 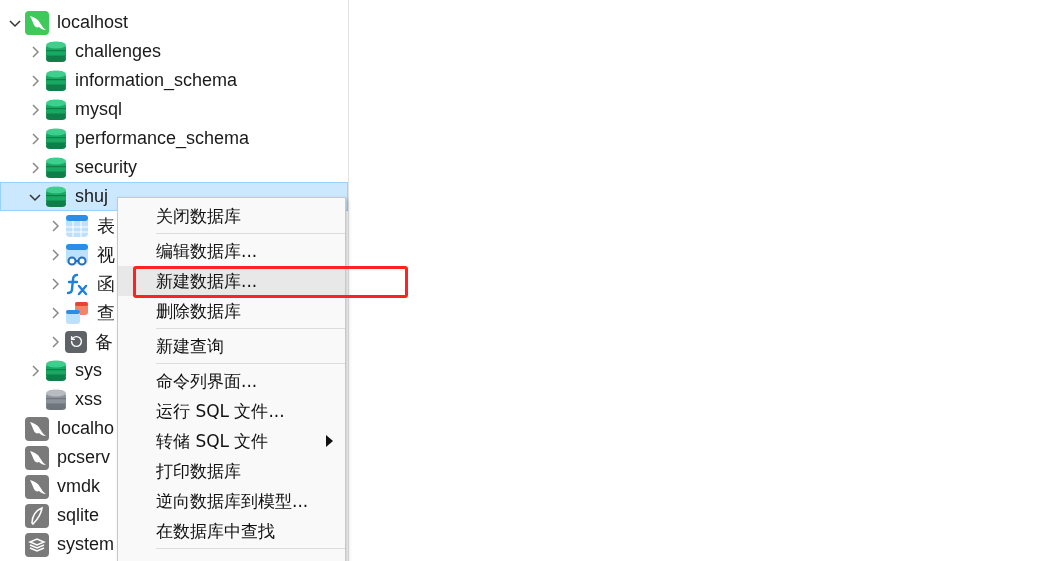 I want to click on tree-label: system, so click(x=85, y=544).